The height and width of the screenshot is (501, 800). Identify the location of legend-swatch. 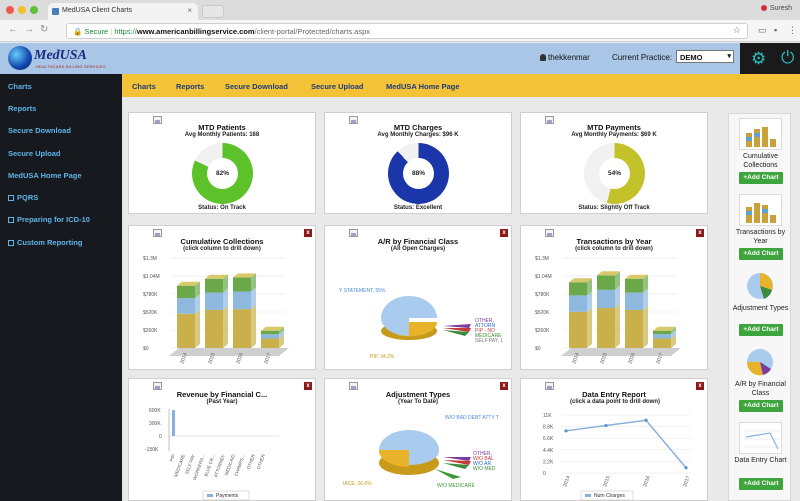
(588, 495).